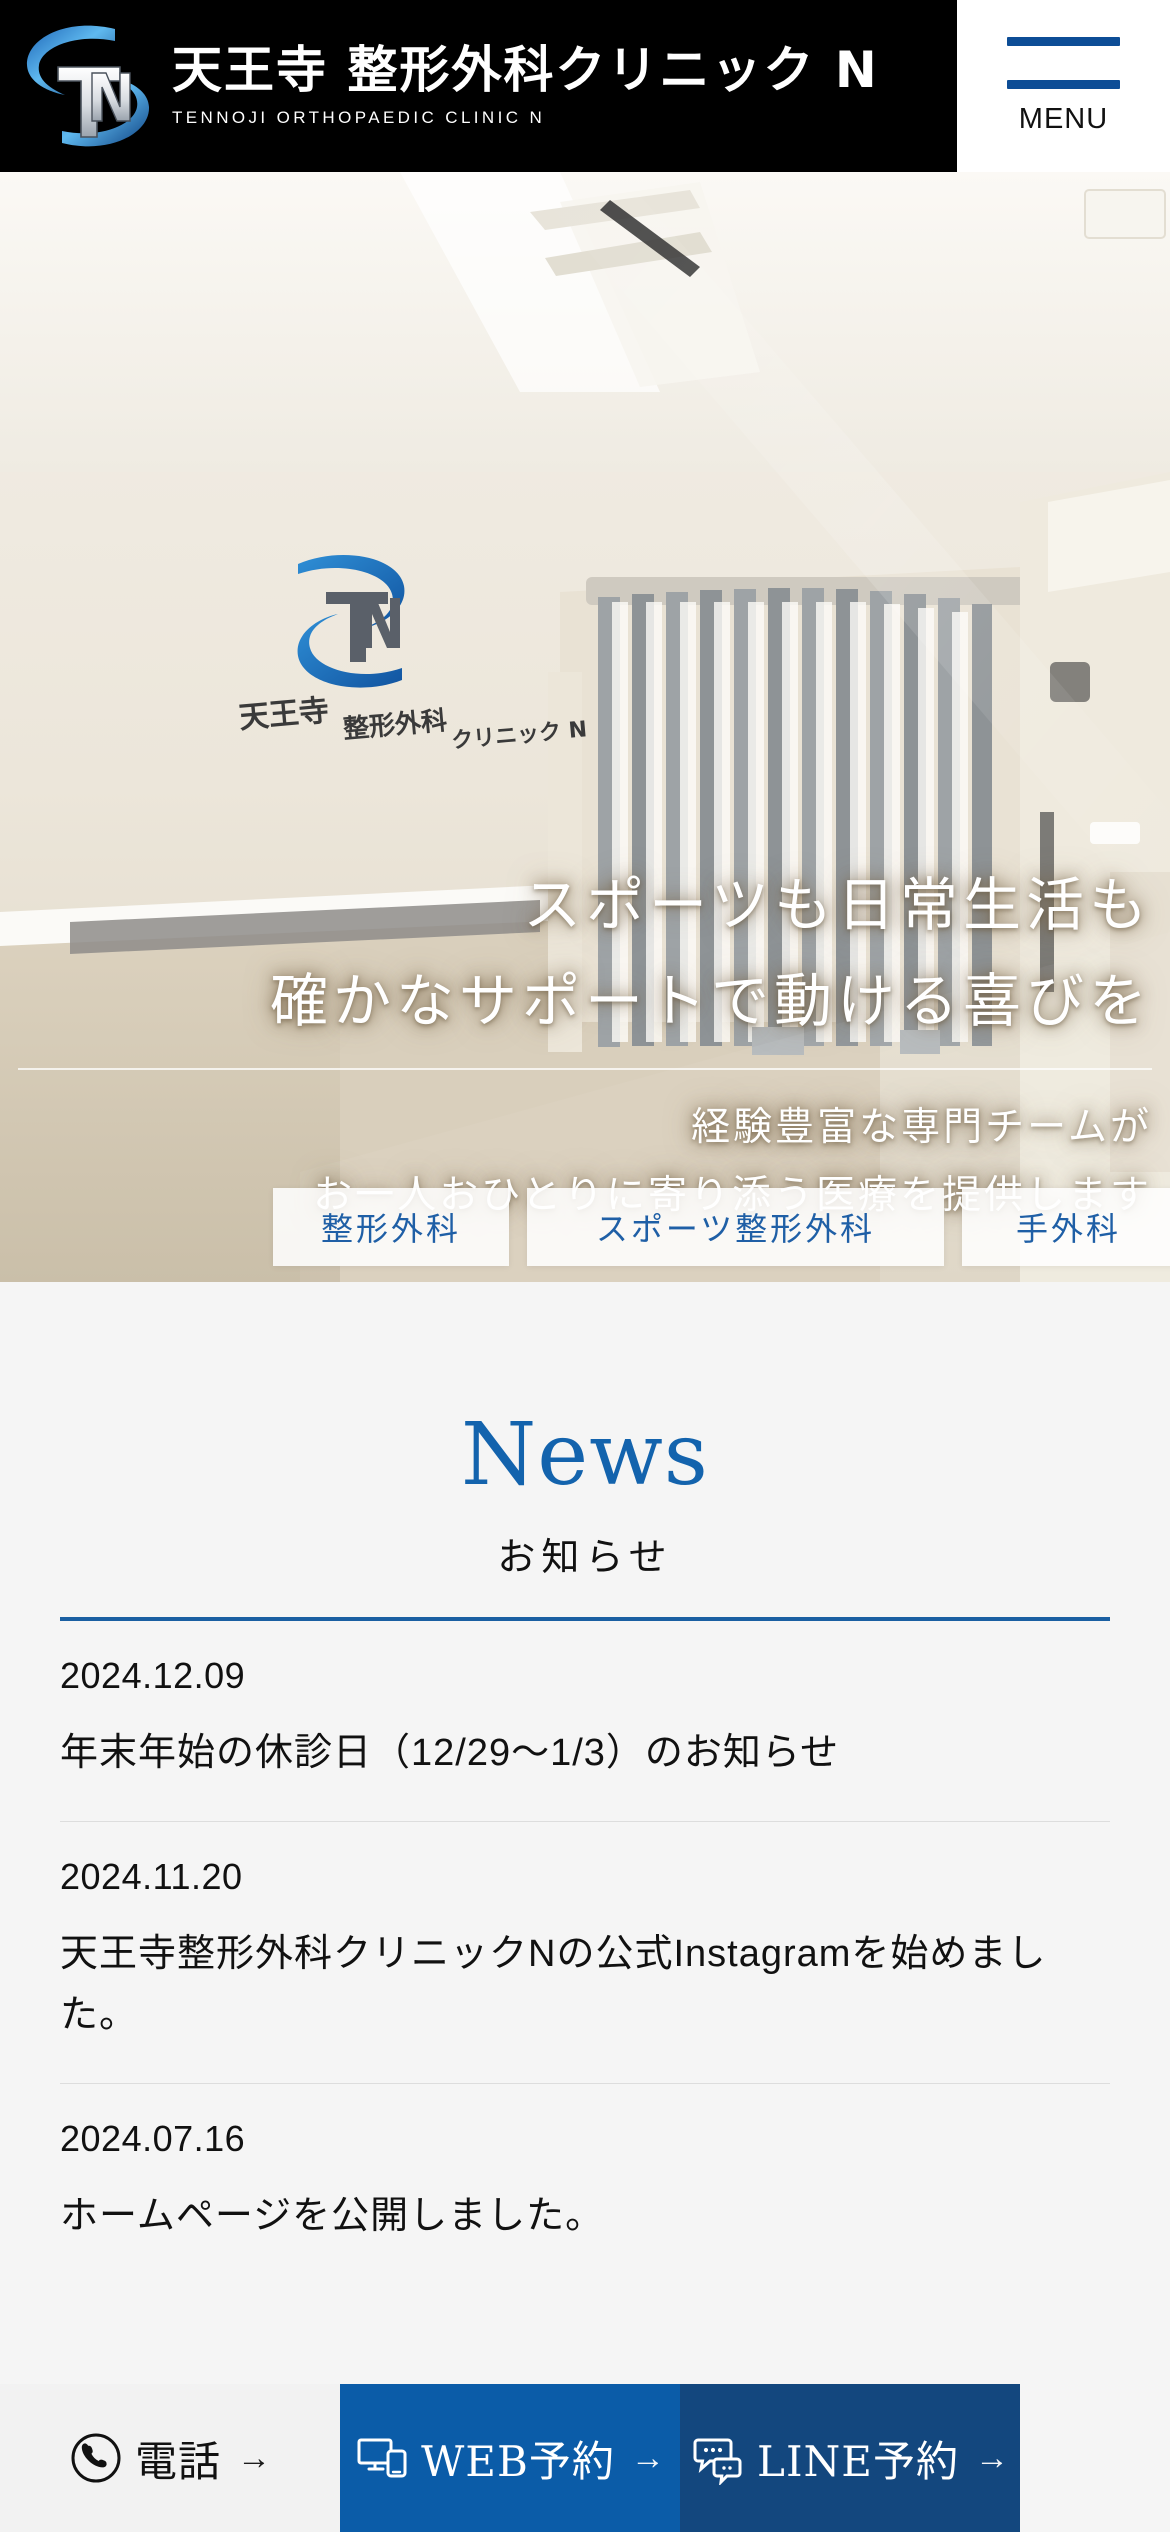 Image resolution: width=1170 pixels, height=2532 pixels. I want to click on hero-divider, so click(585, 1069).